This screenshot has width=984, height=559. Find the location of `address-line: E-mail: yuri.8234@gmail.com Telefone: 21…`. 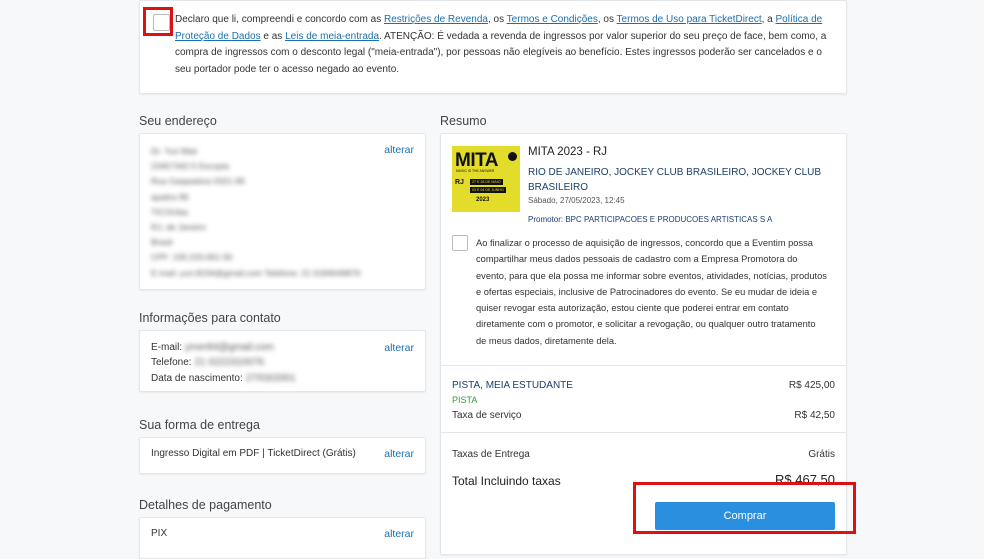

address-line: E-mail: yuri.8234@gmail.com Telefone: 21… is located at coordinates (256, 272).